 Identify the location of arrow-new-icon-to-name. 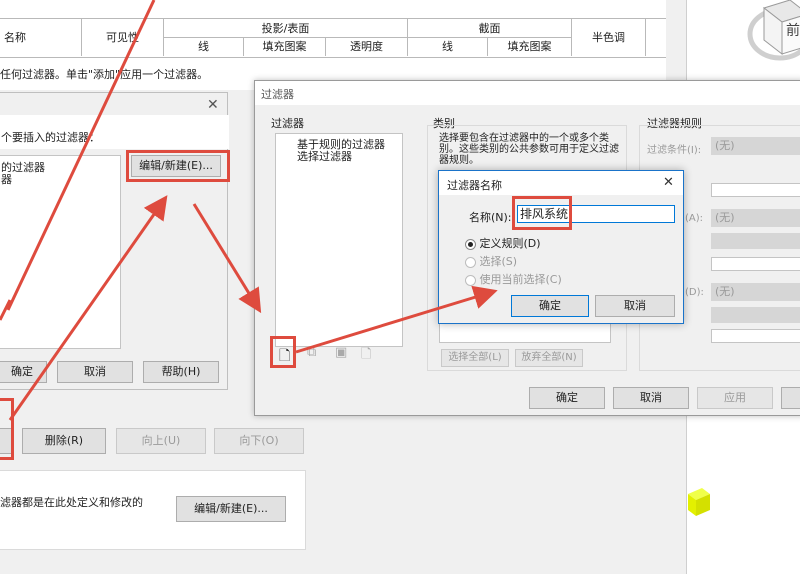
(396, 319).